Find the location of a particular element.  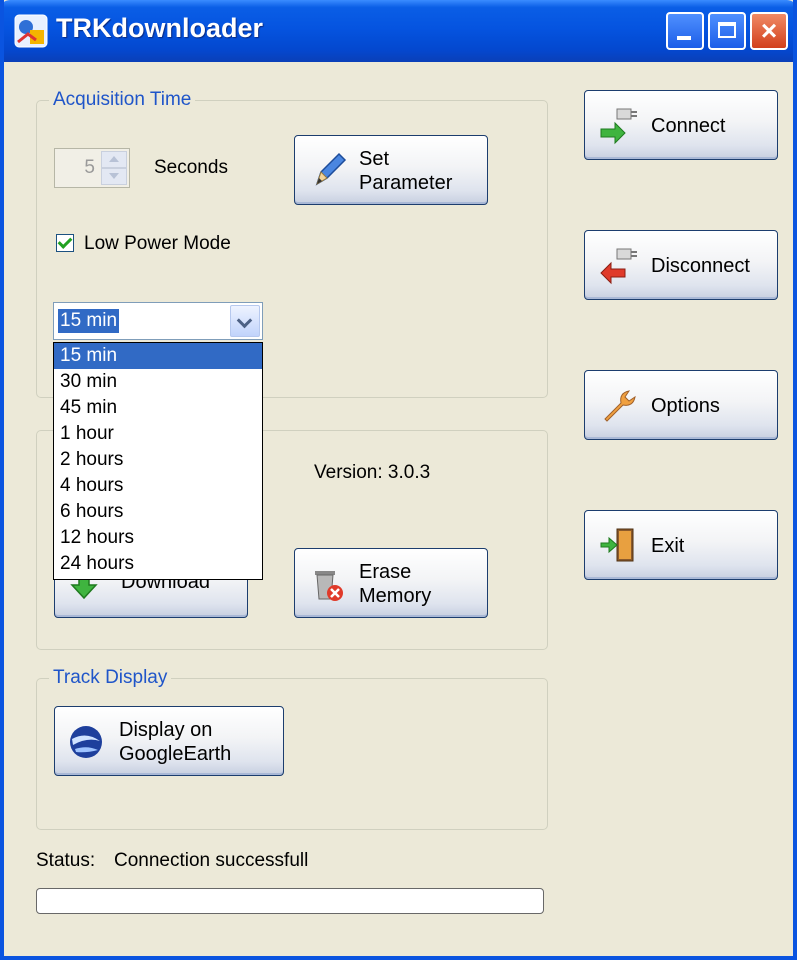

disconnect-button: Disconnect is located at coordinates (681, 265).